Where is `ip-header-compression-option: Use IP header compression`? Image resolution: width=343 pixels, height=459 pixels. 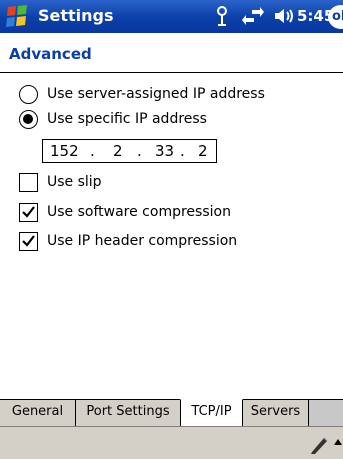
ip-header-compression-option: Use IP header compression is located at coordinates (169, 243).